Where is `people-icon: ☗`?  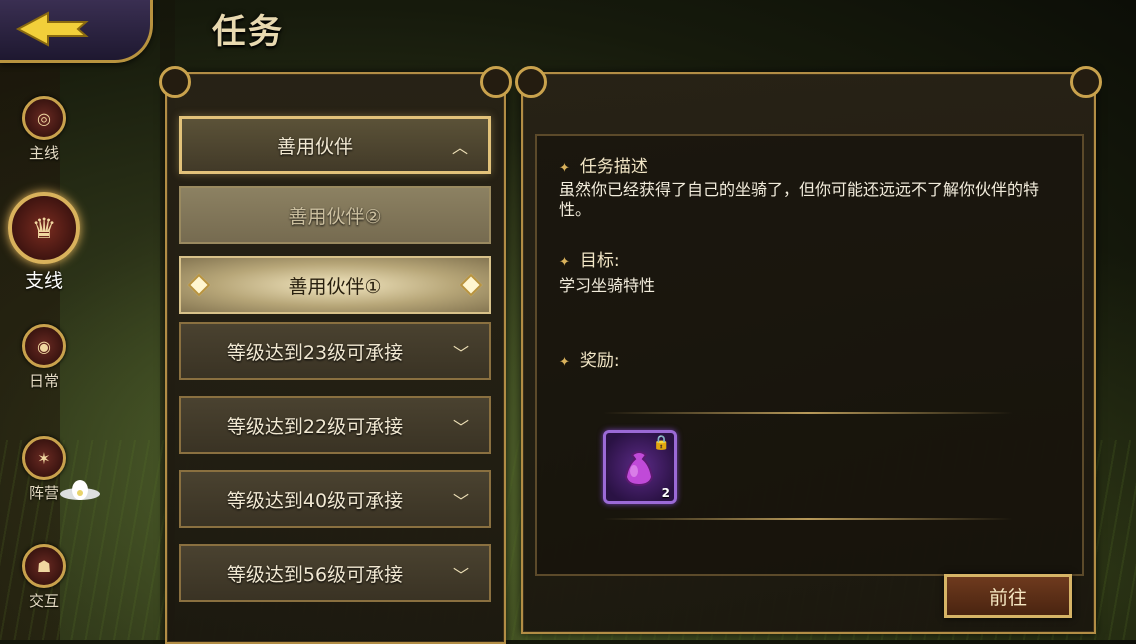
people-icon: ☗ is located at coordinates (44, 566).